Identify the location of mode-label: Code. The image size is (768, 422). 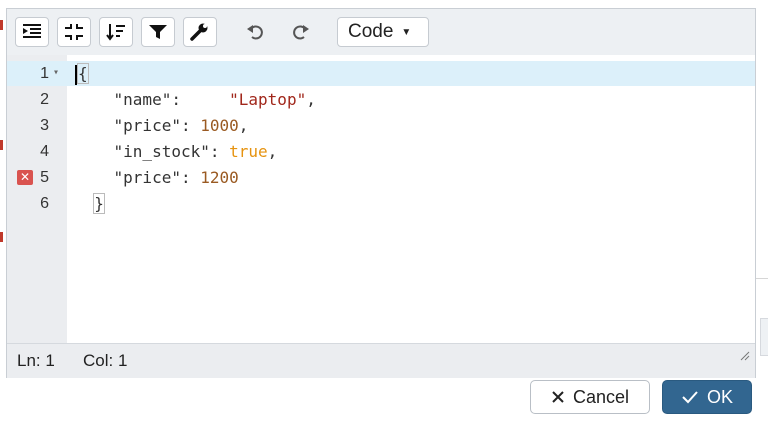
(371, 31).